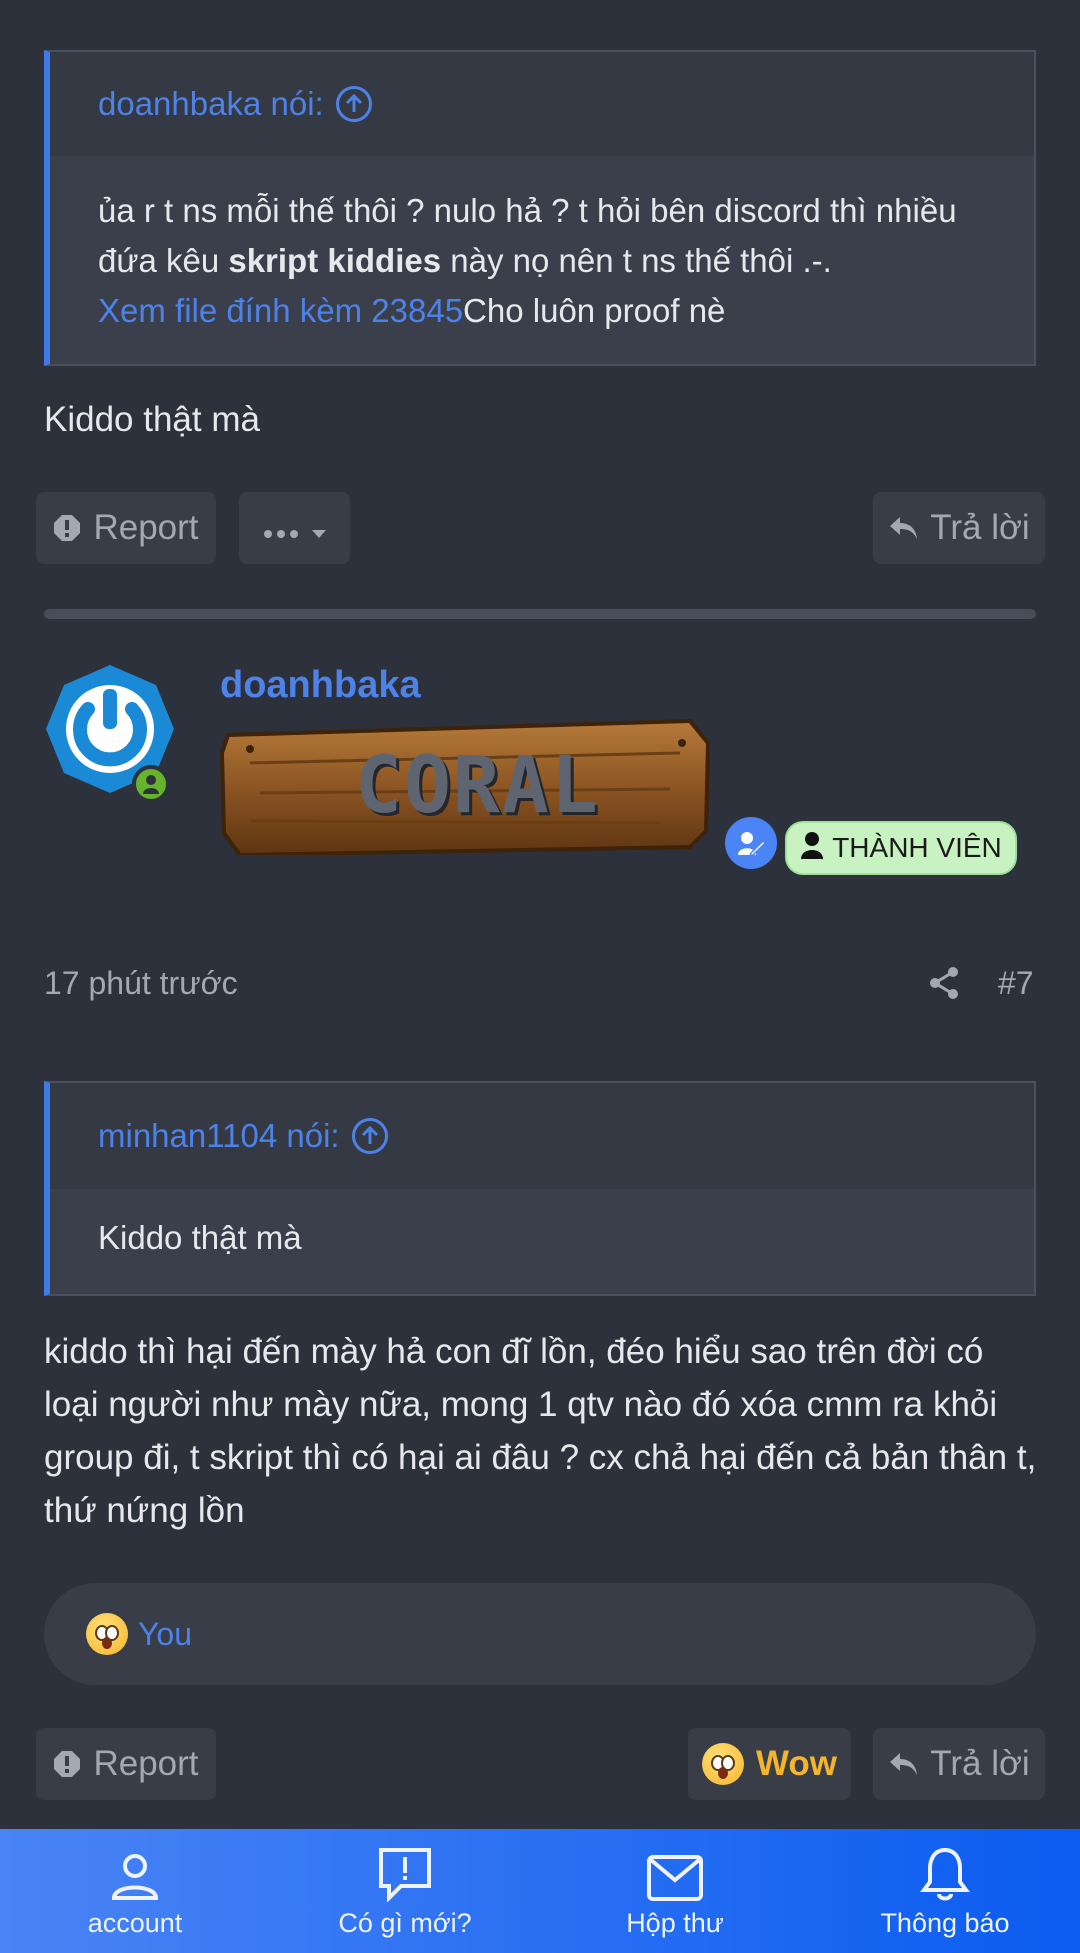 The image size is (1080, 1953). I want to click on attachment-caption: Cho luôn proof nè, so click(594, 310).